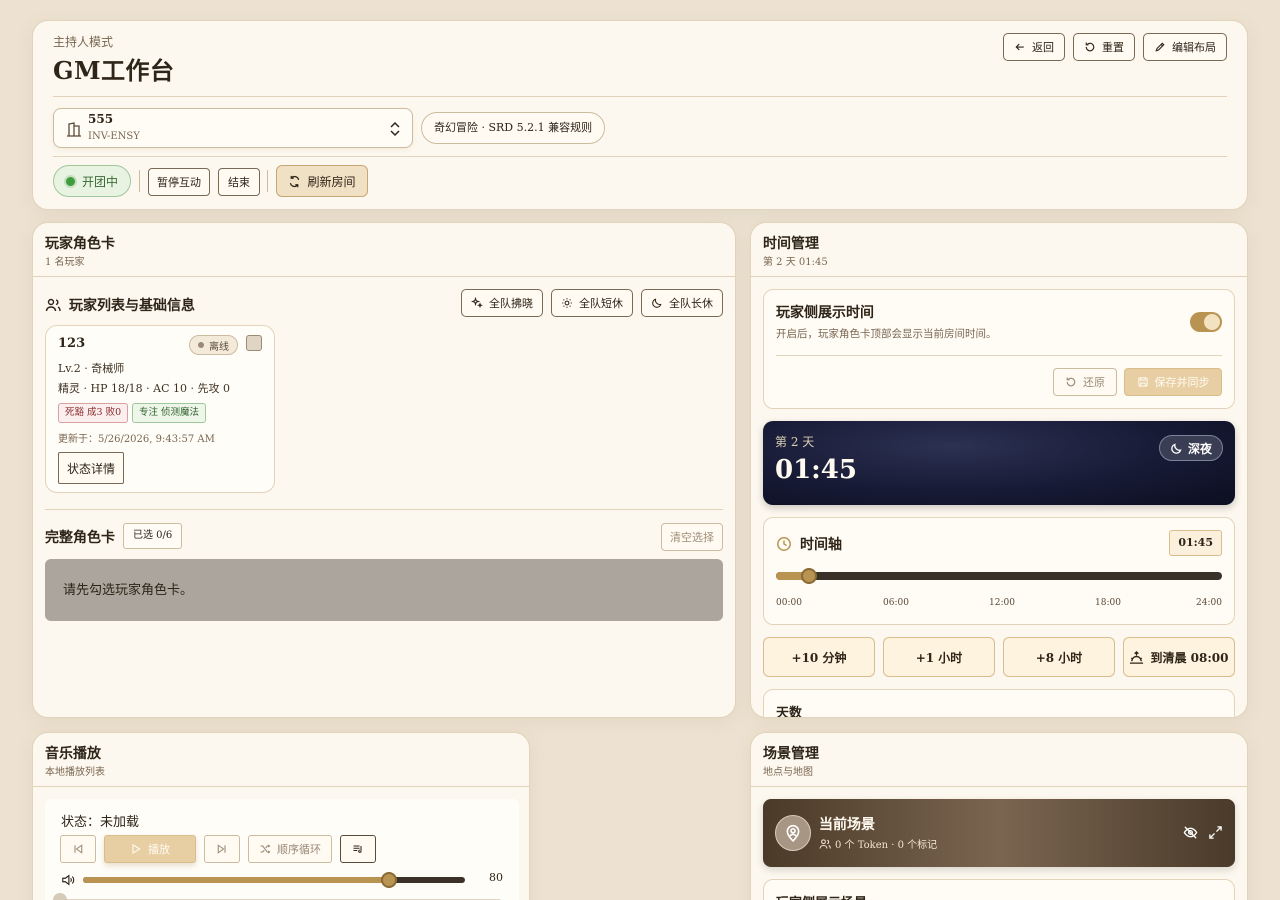 This screenshot has width=1280, height=900. I want to click on add-10-minutes-button: +10 分钟, so click(819, 657).